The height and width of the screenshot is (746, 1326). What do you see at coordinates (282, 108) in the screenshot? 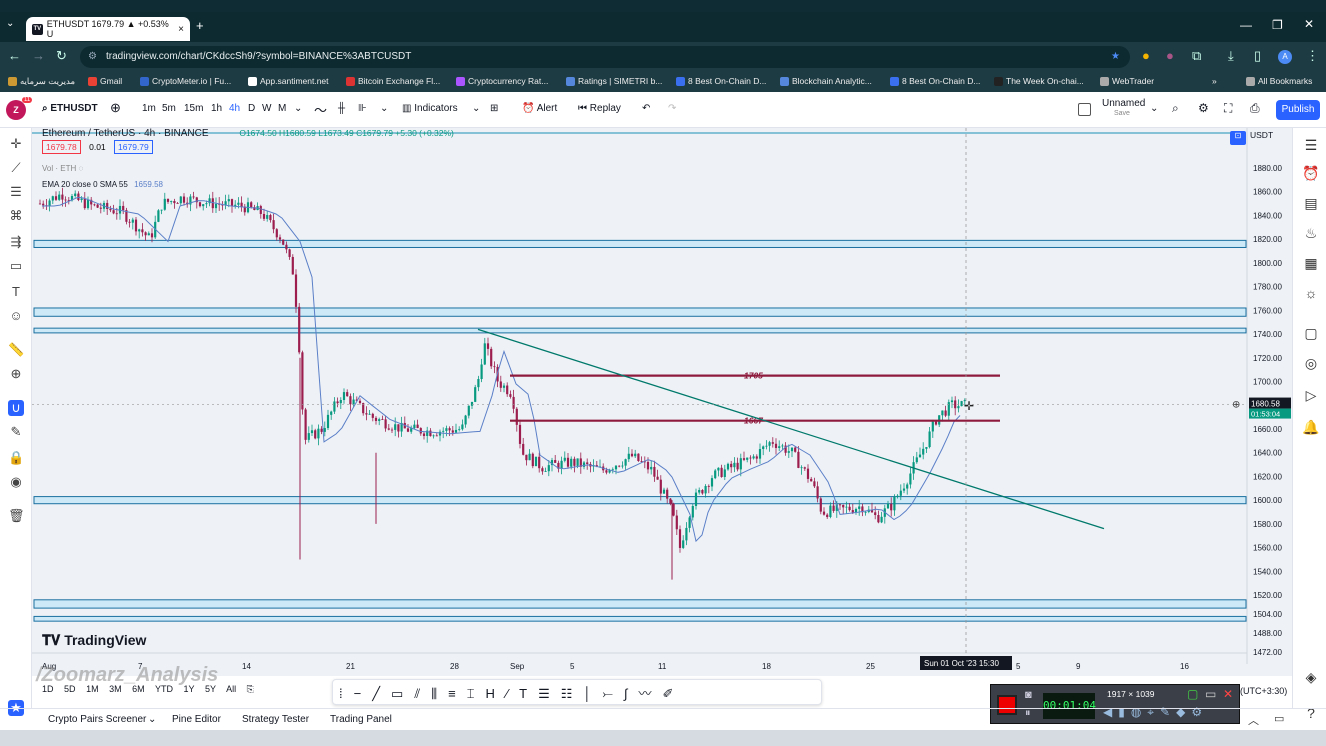
I see `interval-m: M` at bounding box center [282, 108].